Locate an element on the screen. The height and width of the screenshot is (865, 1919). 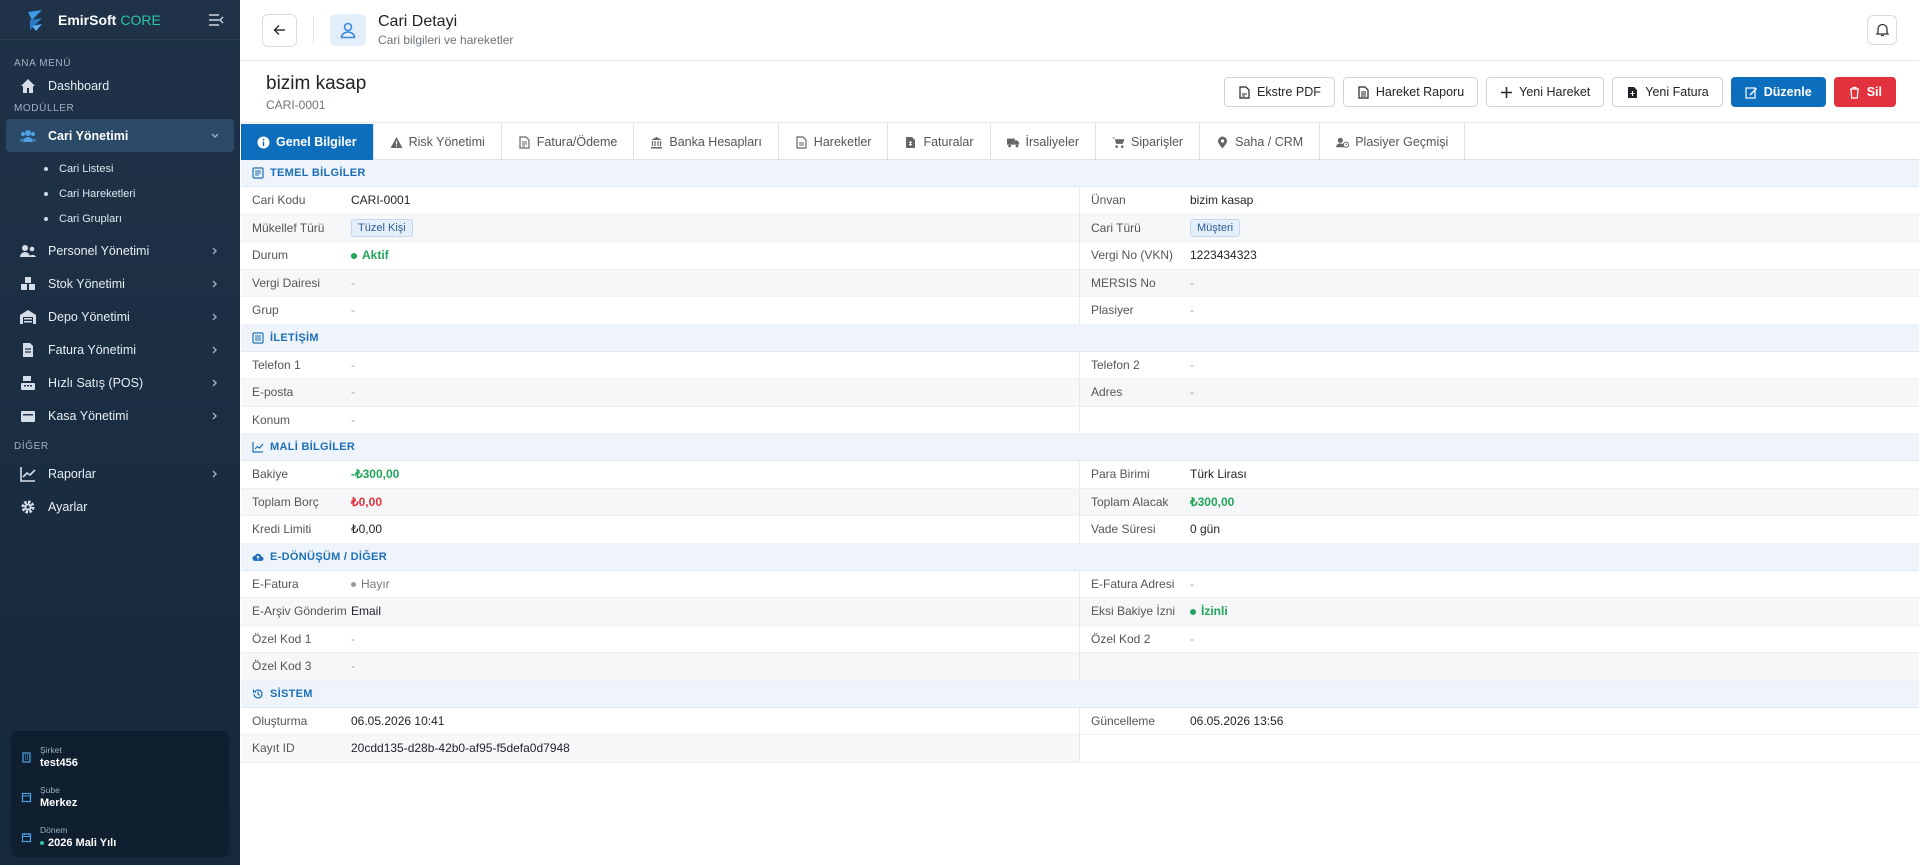
tab-label: Fatura/Ödeme is located at coordinates (577, 142).